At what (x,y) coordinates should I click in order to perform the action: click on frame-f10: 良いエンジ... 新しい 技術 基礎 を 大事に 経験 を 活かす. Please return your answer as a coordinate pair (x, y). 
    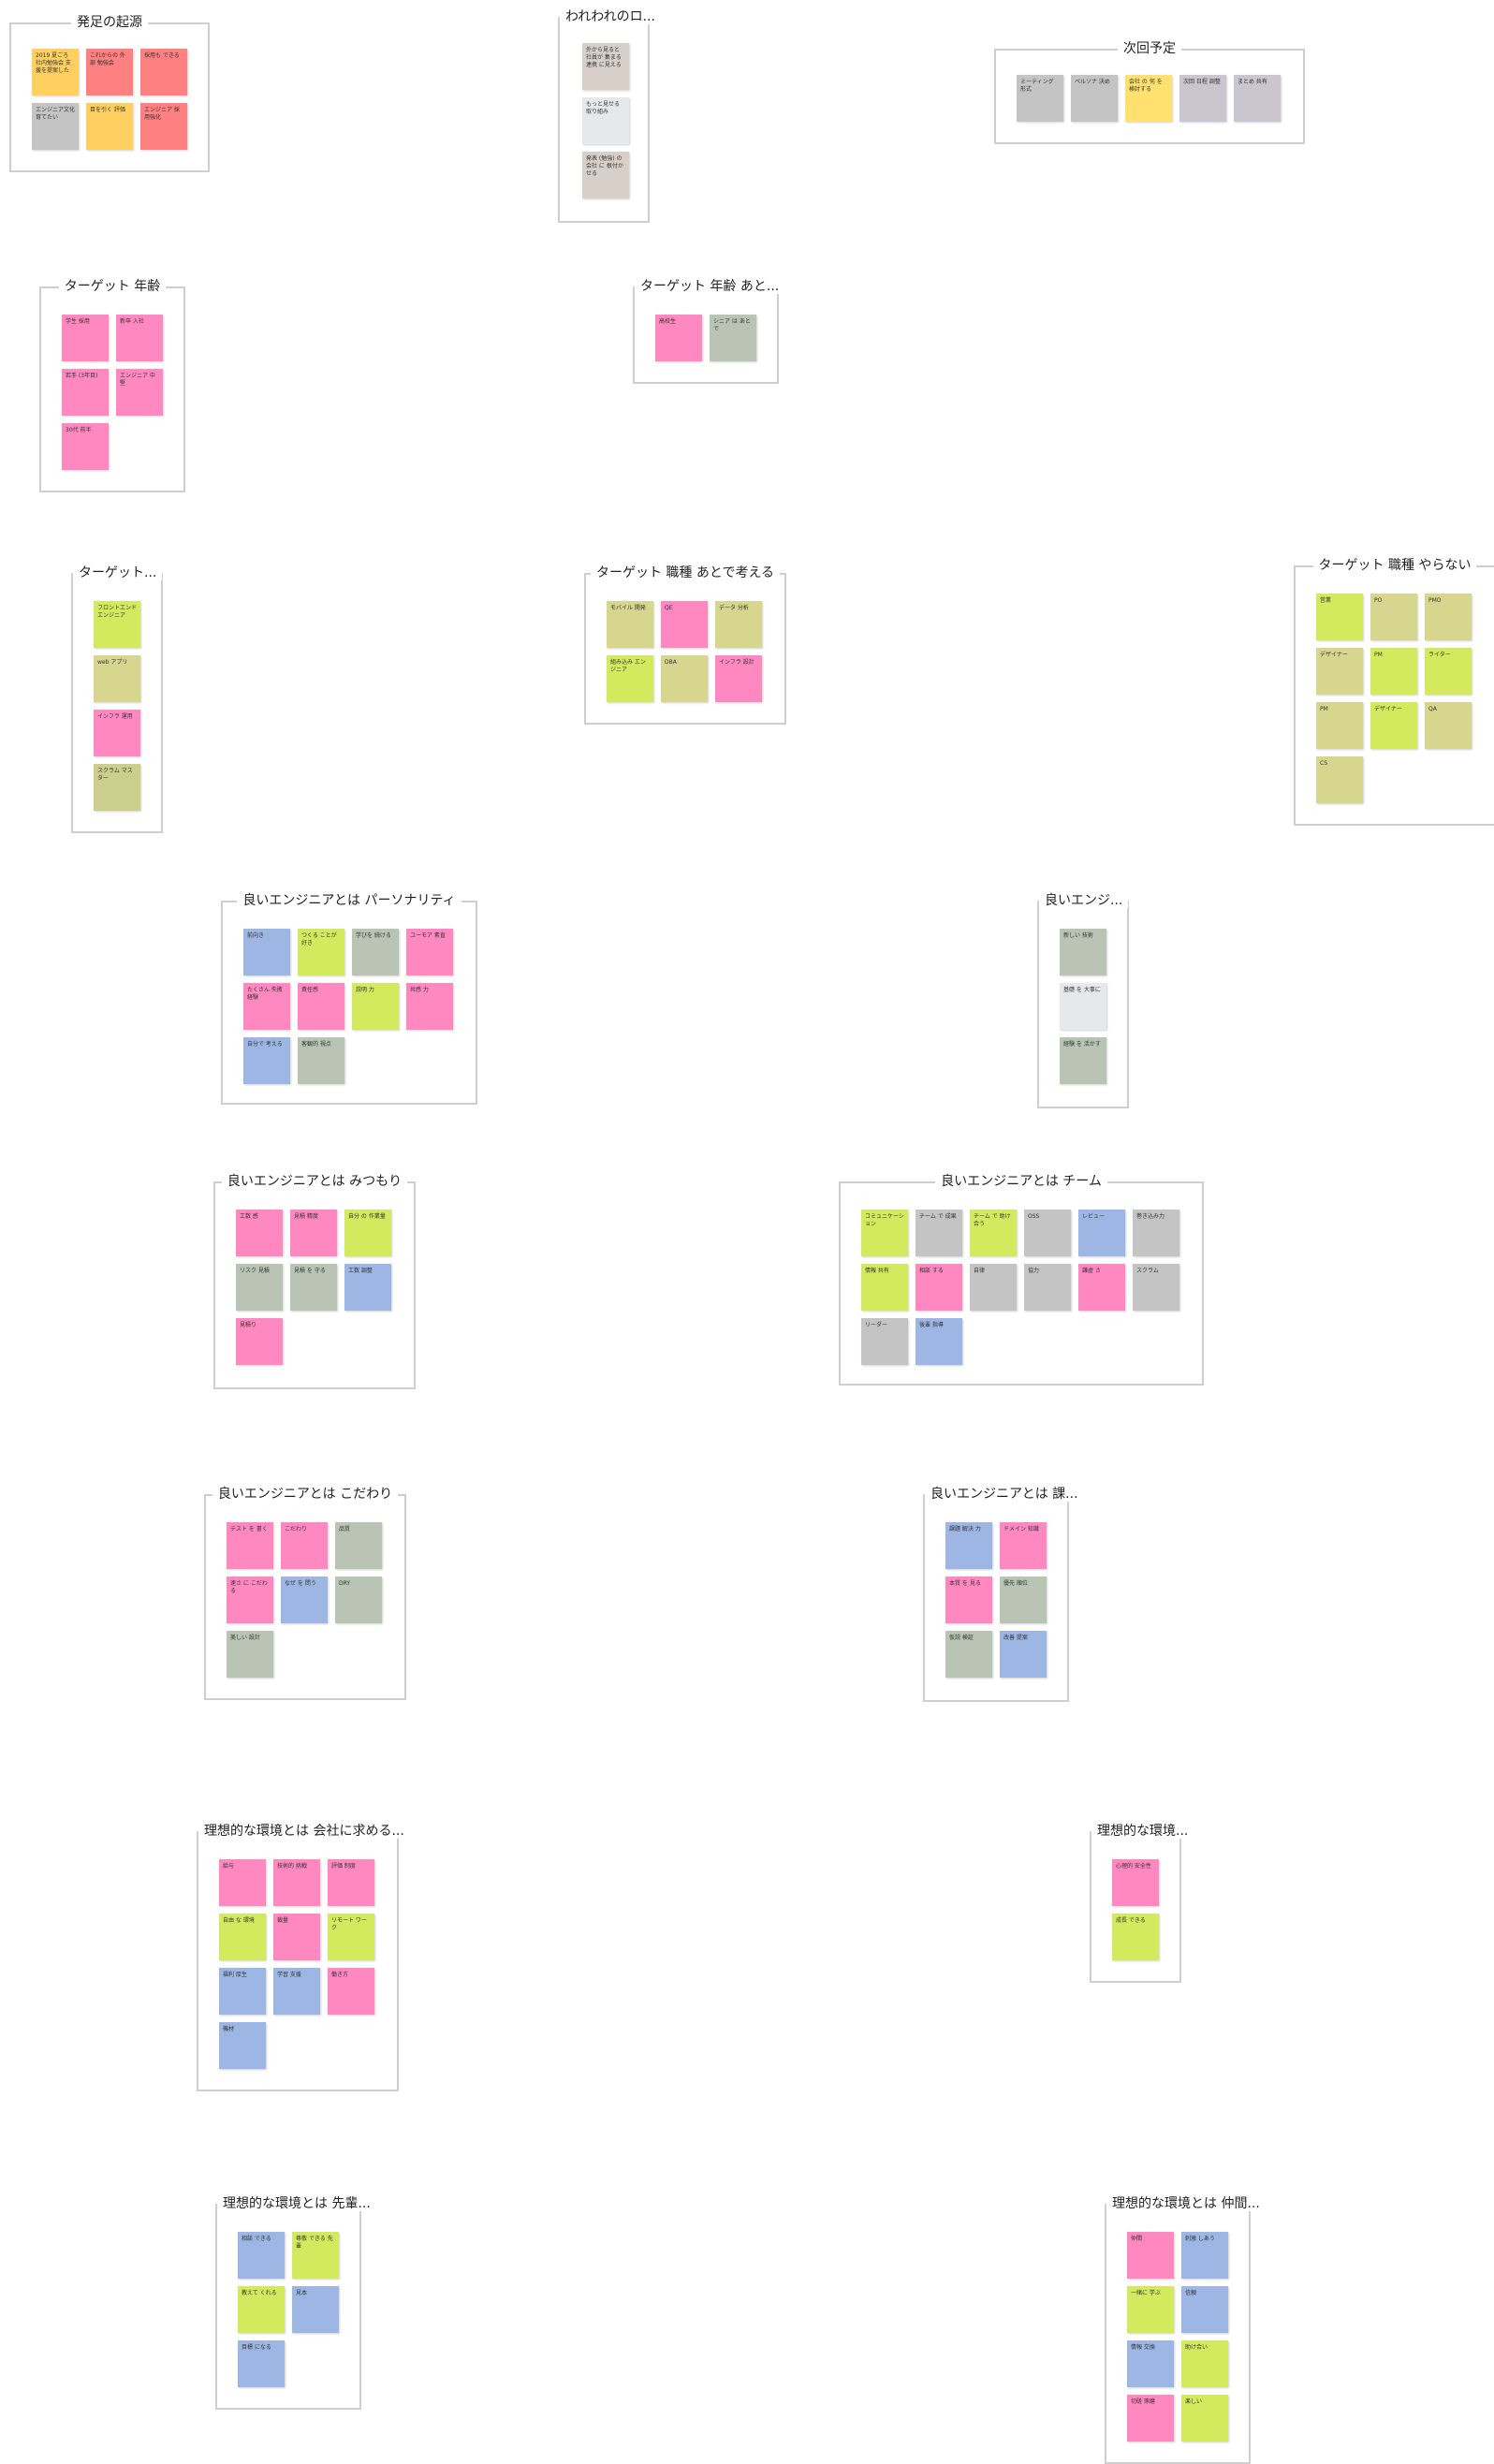
    Looking at the image, I should click on (1083, 1000).